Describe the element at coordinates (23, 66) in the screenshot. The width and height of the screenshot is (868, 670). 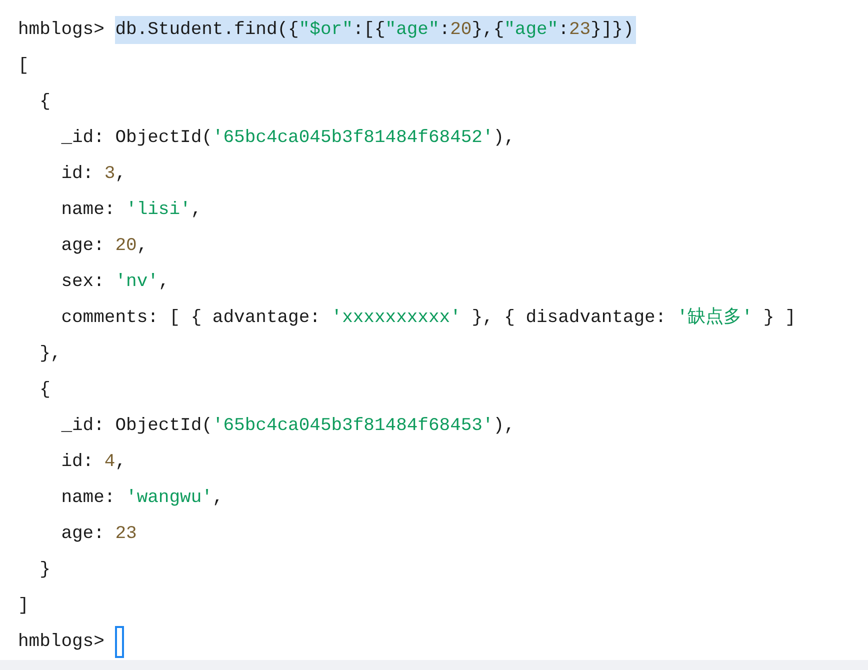
I see `output-line: [` at that location.